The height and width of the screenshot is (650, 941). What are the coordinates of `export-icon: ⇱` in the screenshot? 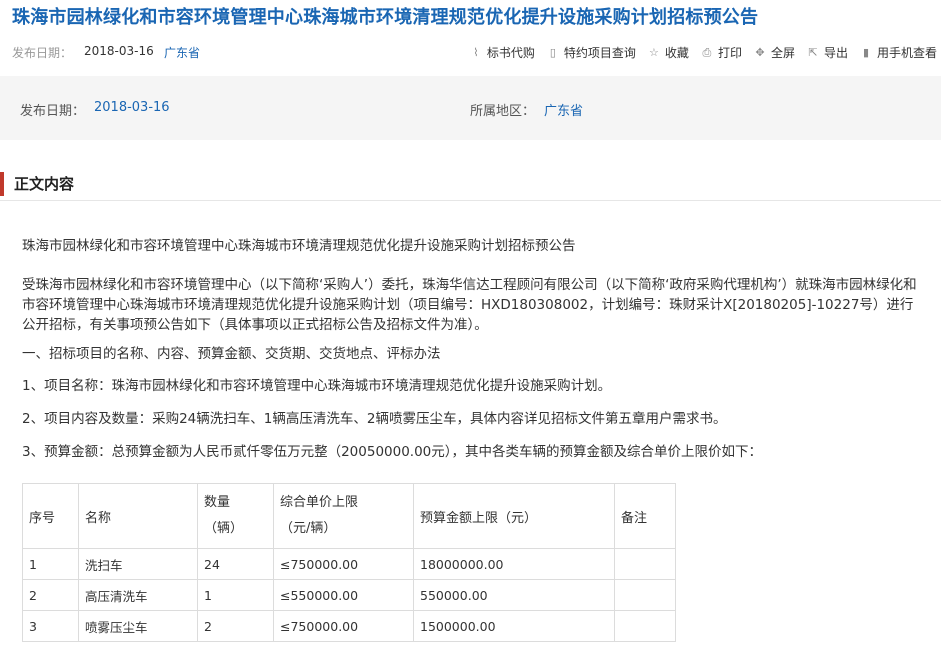 It's located at (813, 52).